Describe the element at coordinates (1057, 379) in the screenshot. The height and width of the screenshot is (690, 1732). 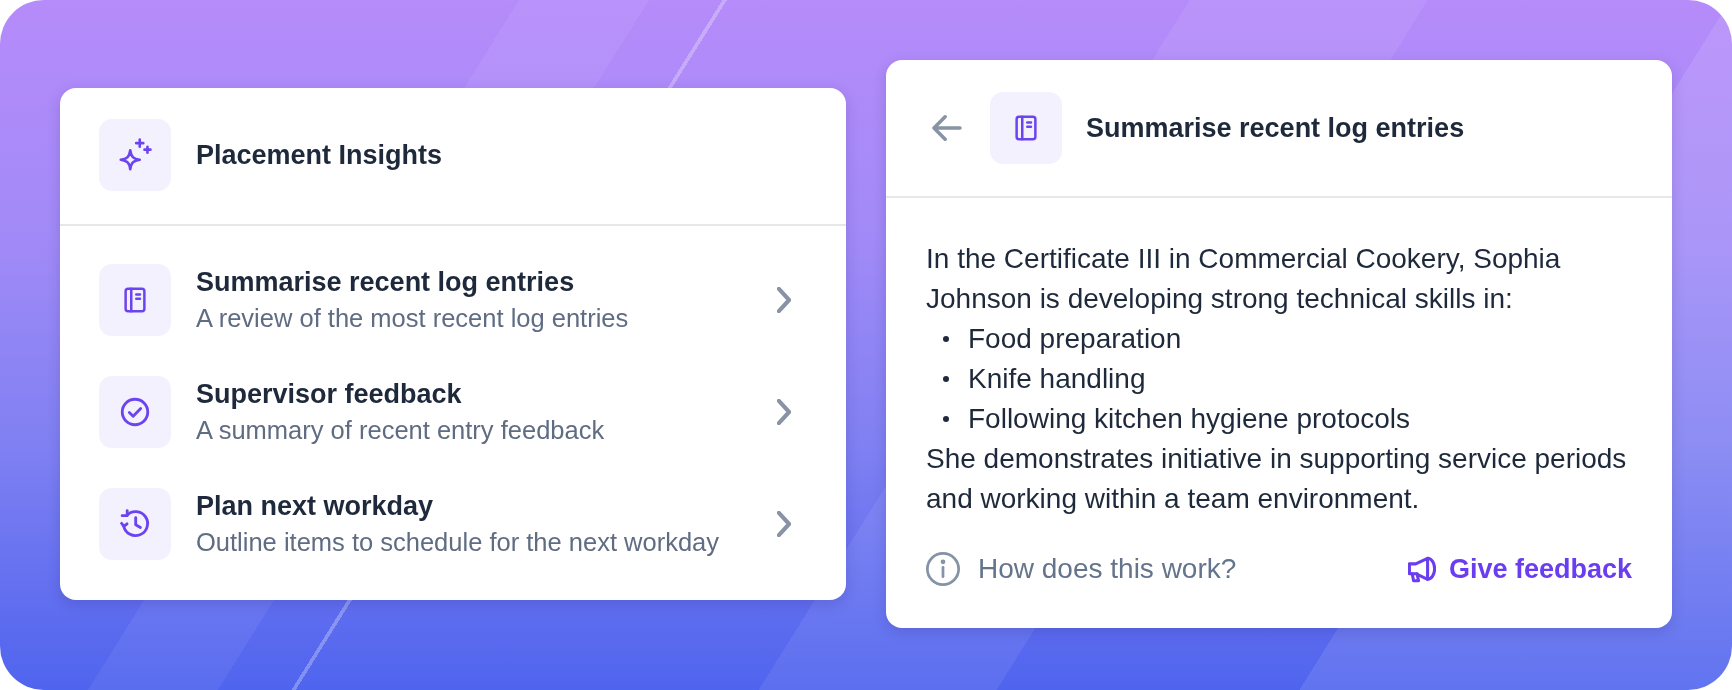
I see `bullet-text: Knife handling` at that location.